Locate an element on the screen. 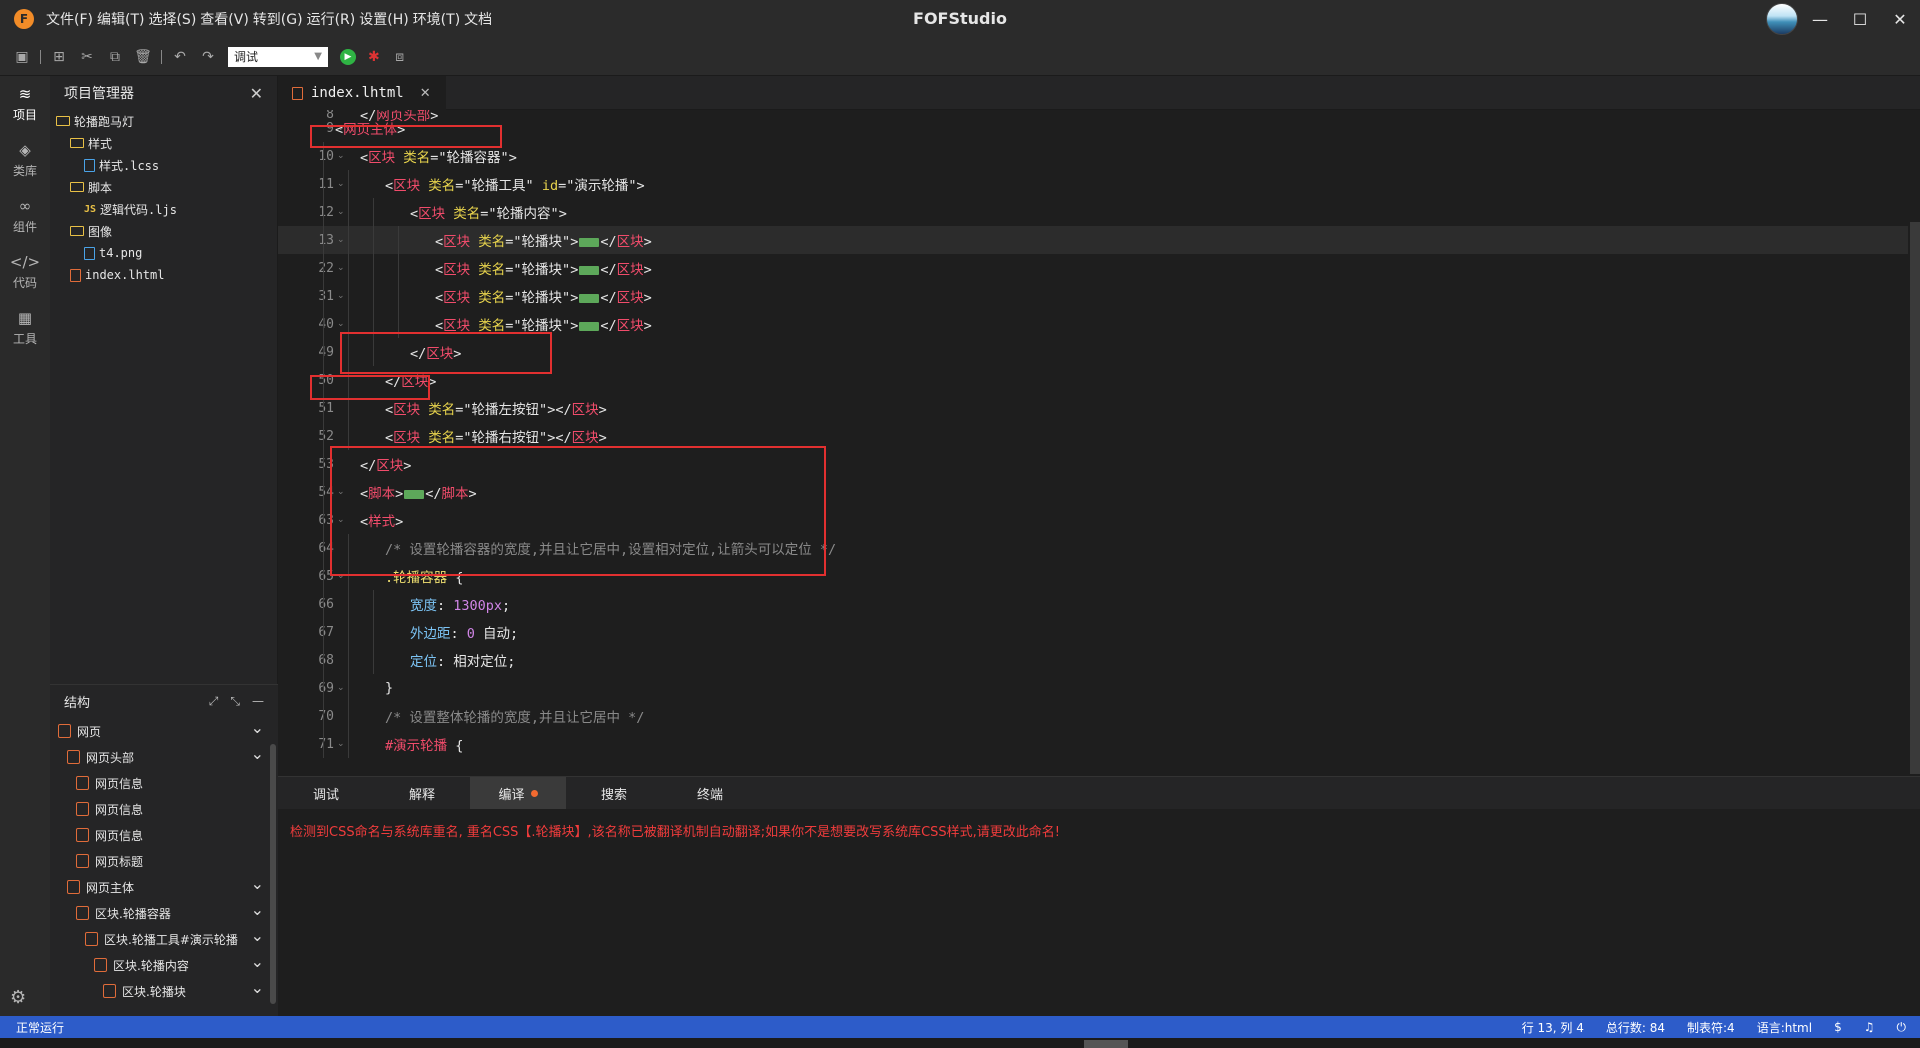  debug-bug-icon: ✱ is located at coordinates (374, 57).